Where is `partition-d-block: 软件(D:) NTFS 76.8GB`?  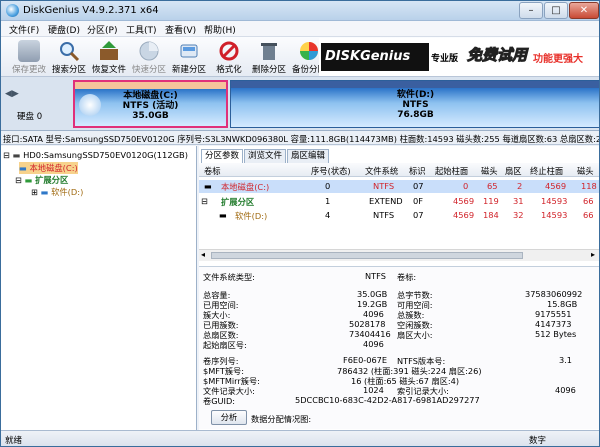 partition-d-block: 软件(D:) NTFS 76.8GB is located at coordinates (414, 104).